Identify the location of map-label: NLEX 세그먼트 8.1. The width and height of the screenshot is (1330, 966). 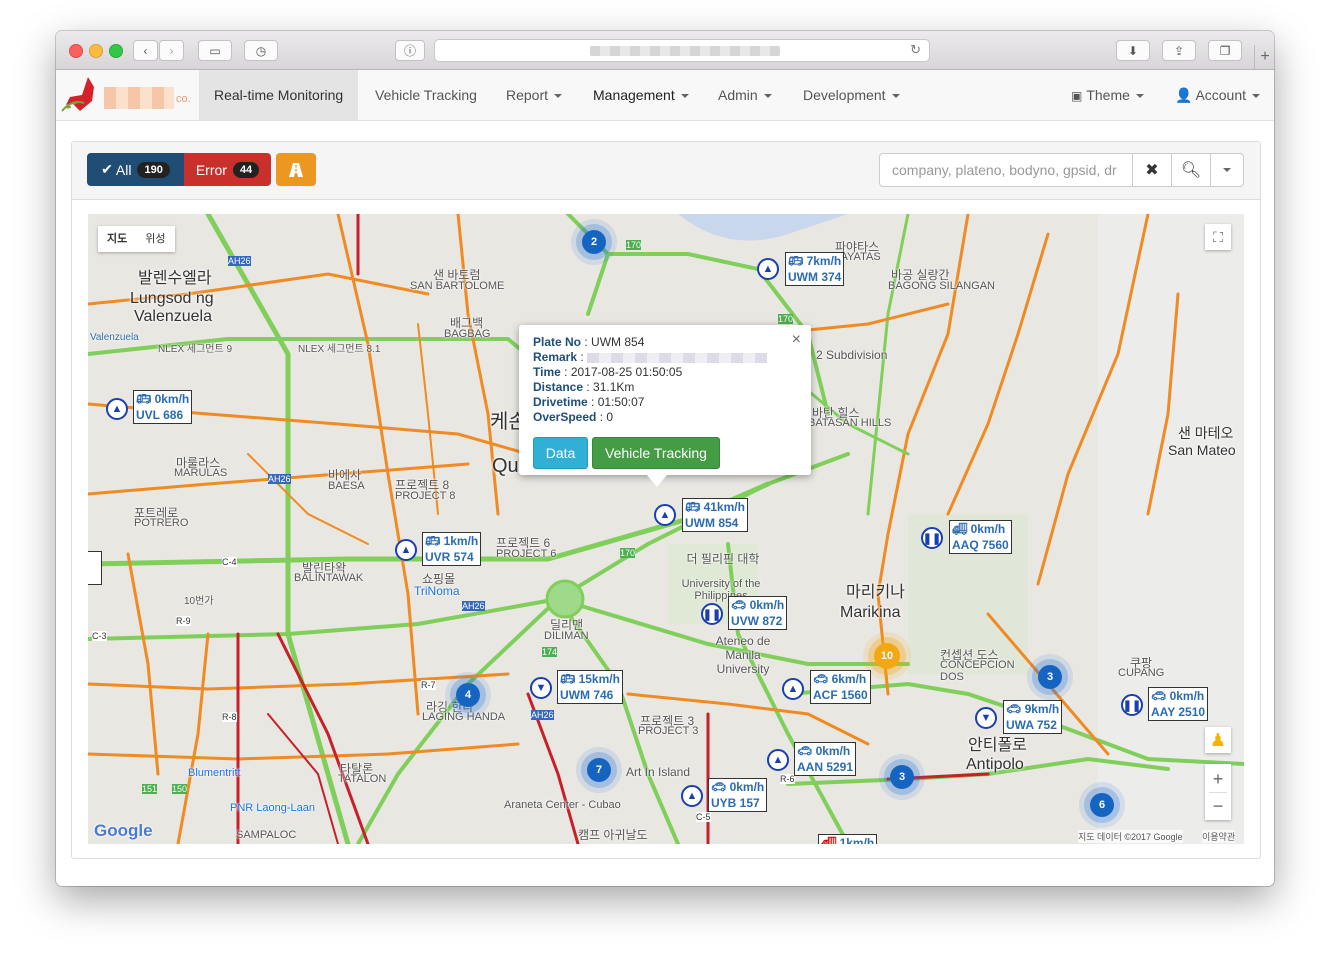
(339, 349).